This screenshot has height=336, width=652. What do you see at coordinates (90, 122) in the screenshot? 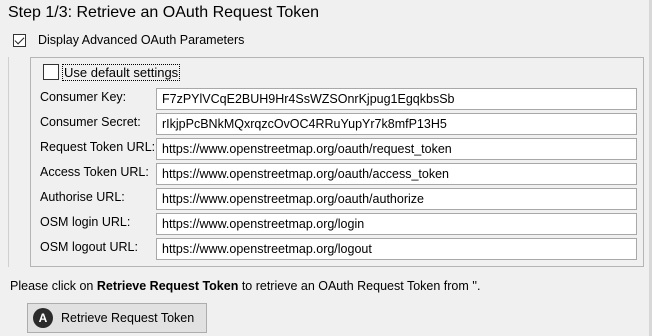
I see `consumer-secret-label: Consumer Secret:` at bounding box center [90, 122].